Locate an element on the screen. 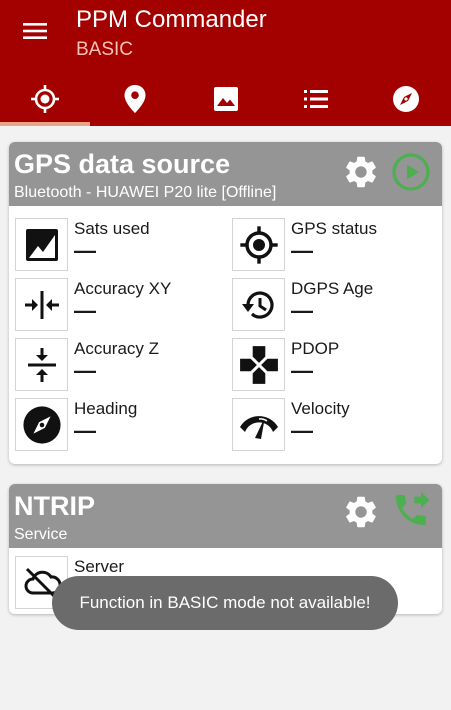 The width and height of the screenshot is (451, 710). list-icon is located at coordinates (315, 99).